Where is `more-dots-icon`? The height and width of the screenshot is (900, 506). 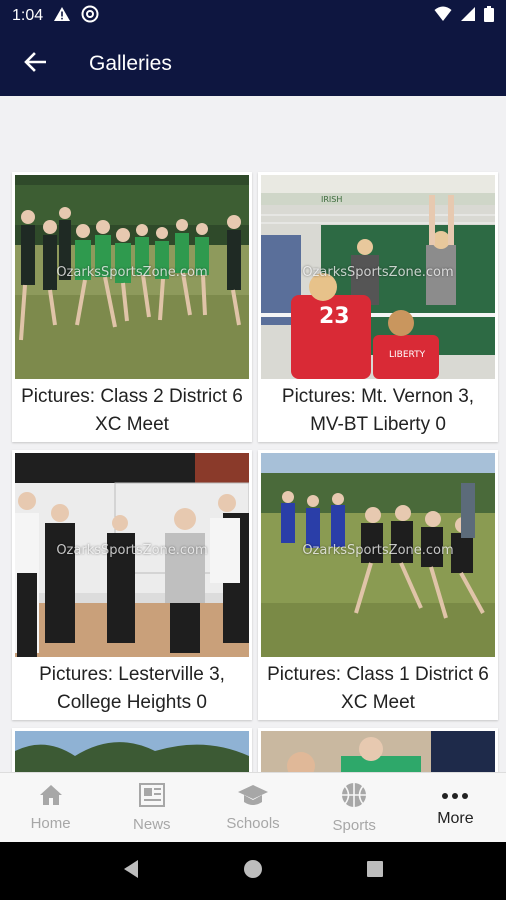 more-dots-icon is located at coordinates (455, 797).